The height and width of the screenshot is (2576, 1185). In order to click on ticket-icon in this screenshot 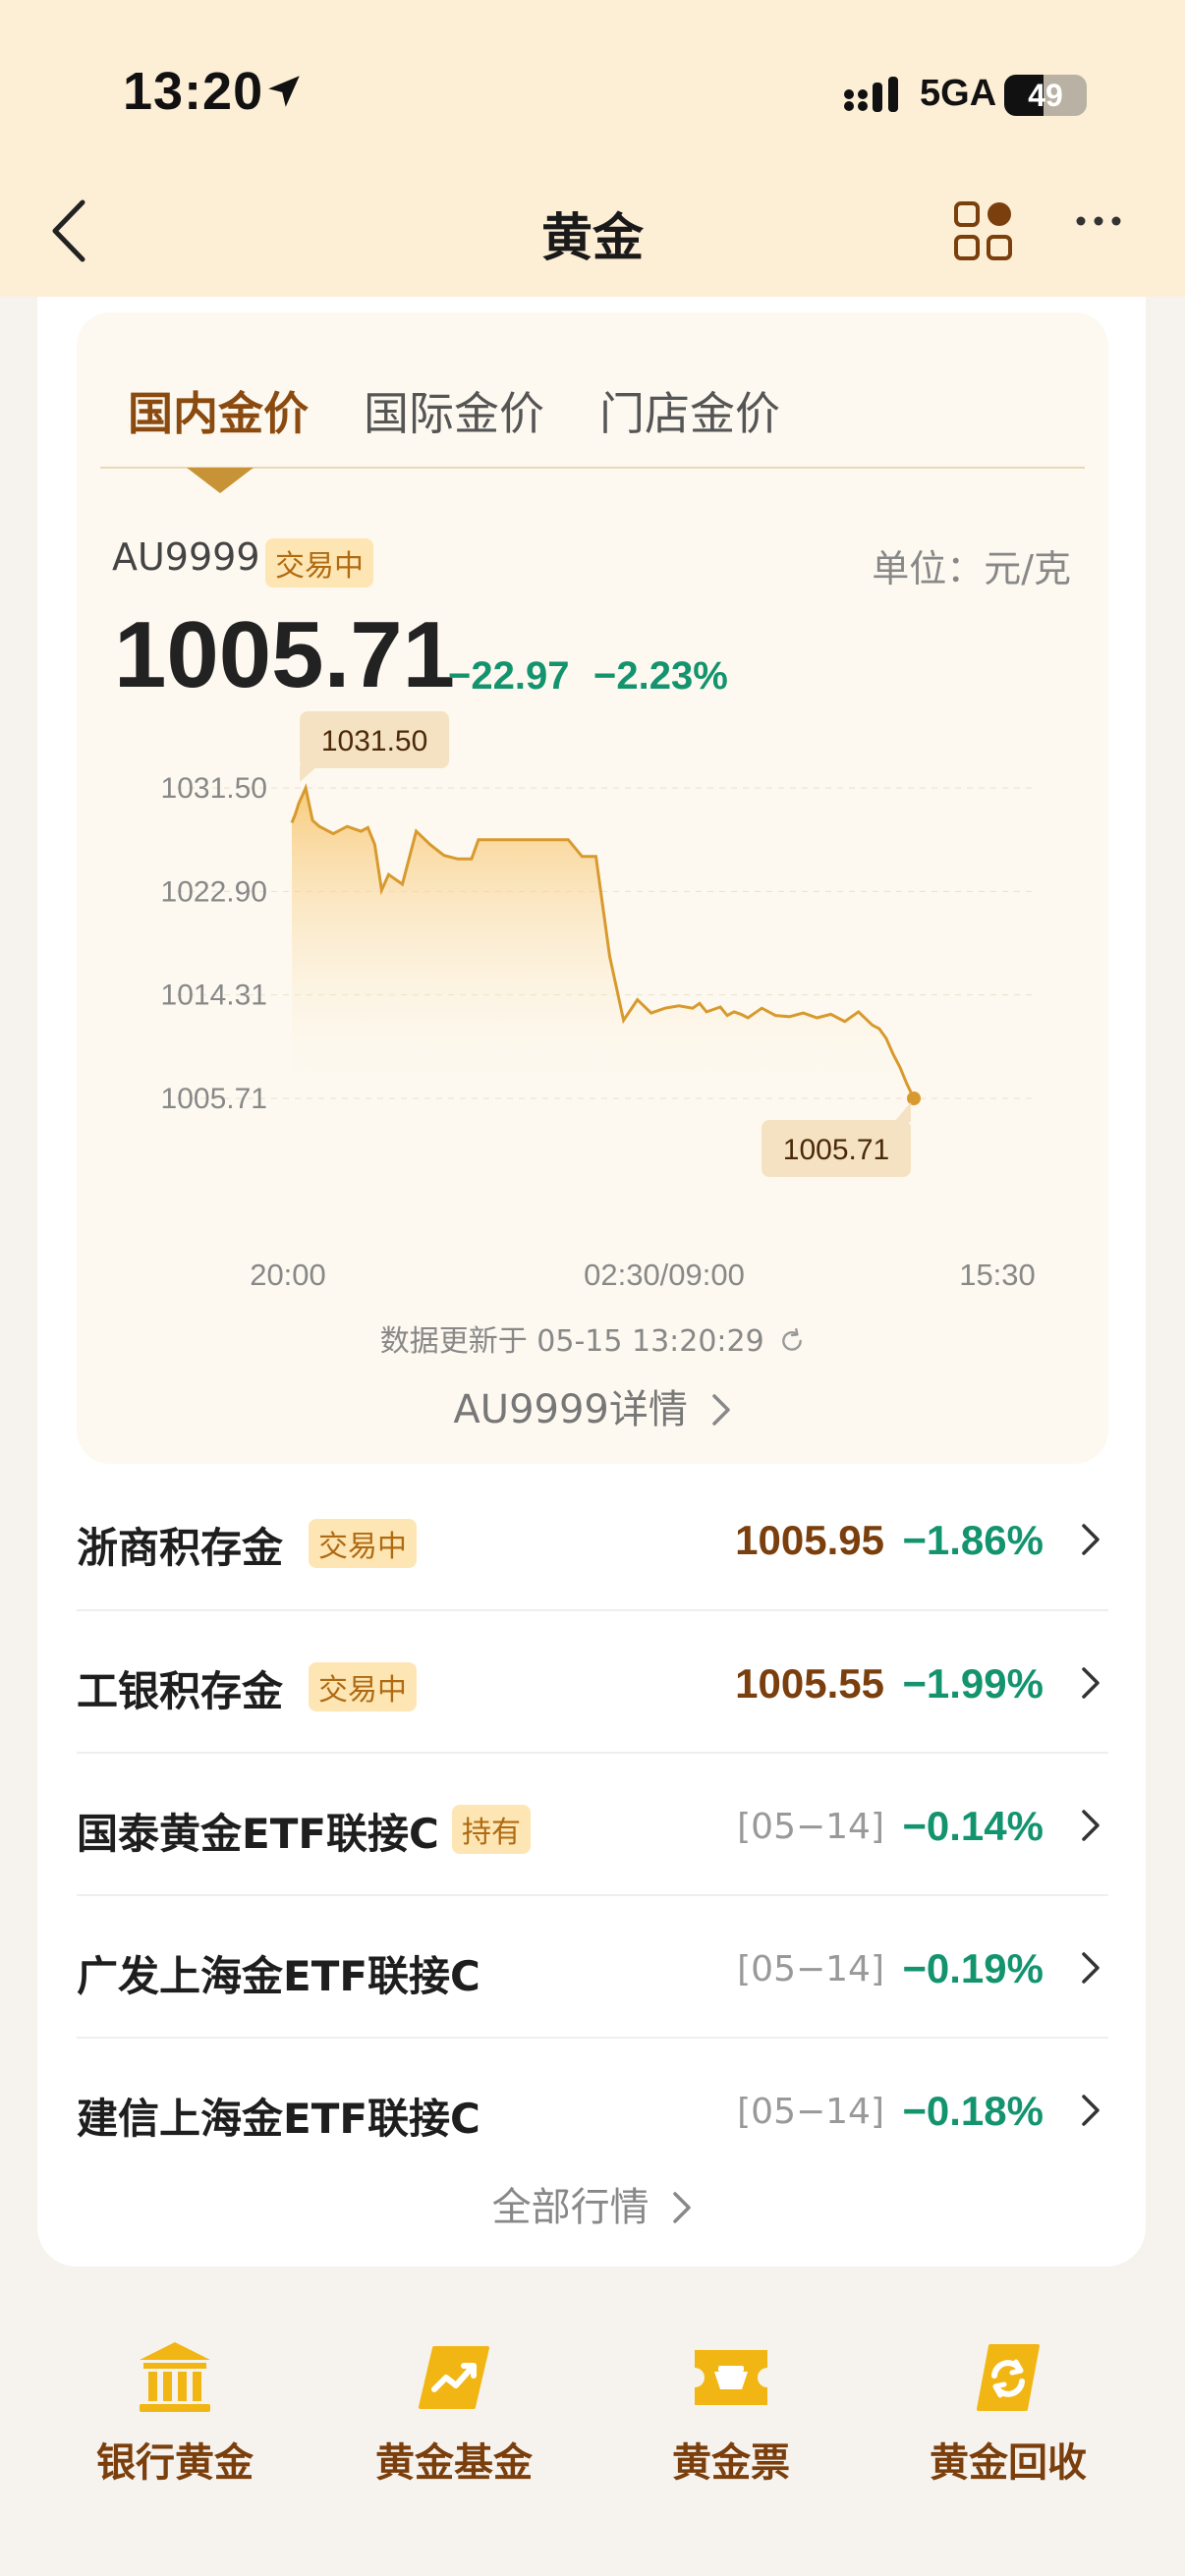, I will do `click(731, 2377)`.